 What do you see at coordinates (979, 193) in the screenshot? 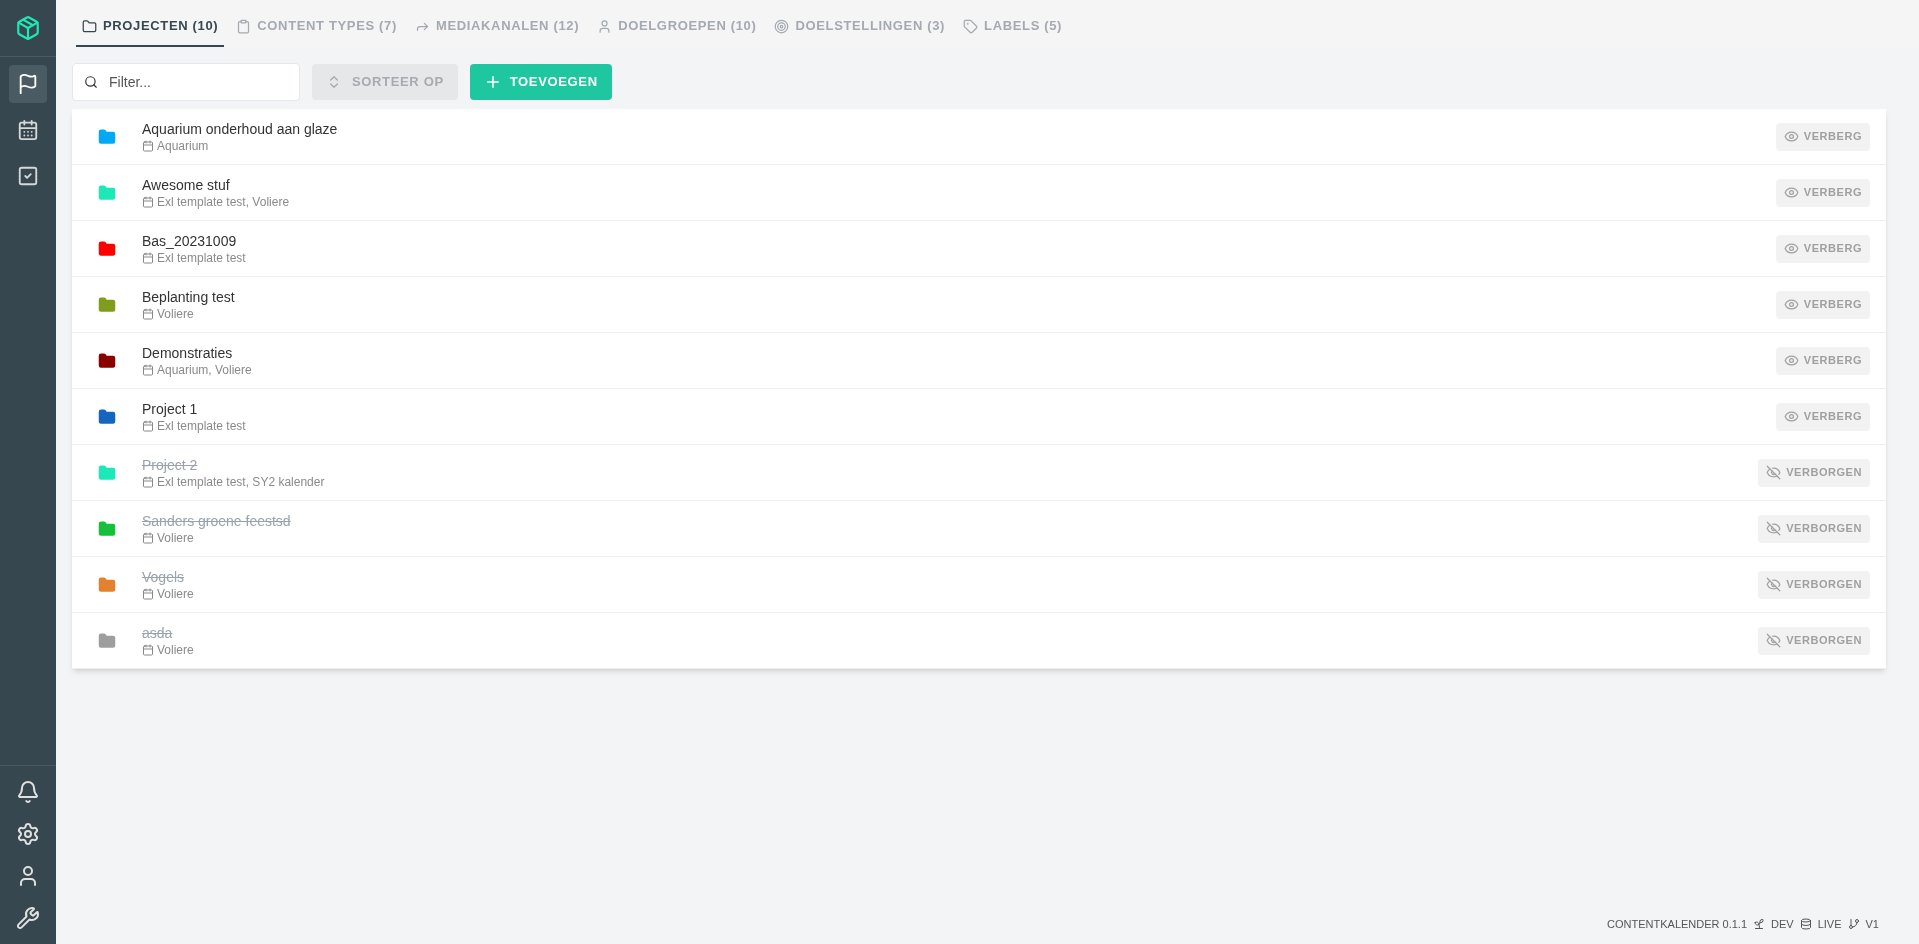
I see `project-row: Awesome stuf Exl template test, Voliere VERBERG` at bounding box center [979, 193].